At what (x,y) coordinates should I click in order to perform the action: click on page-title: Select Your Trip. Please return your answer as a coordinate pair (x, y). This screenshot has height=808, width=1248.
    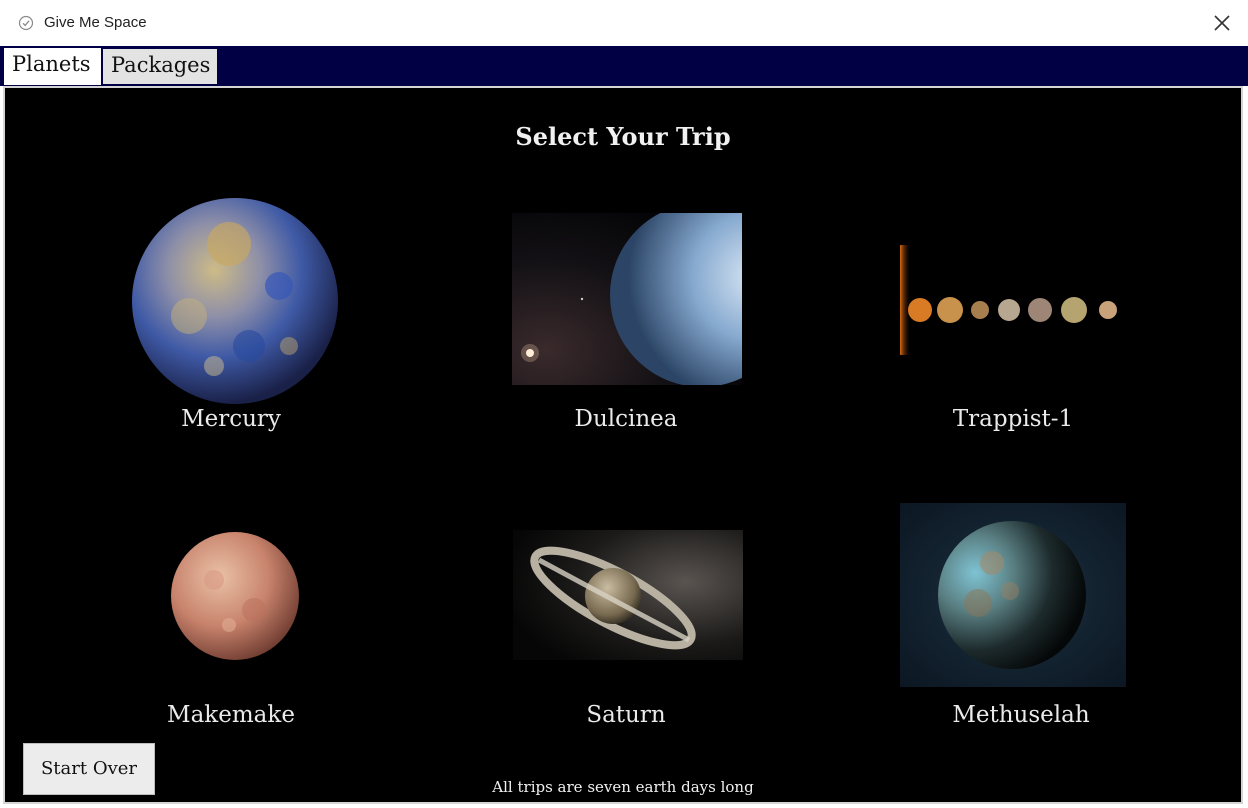
    Looking at the image, I should click on (623, 136).